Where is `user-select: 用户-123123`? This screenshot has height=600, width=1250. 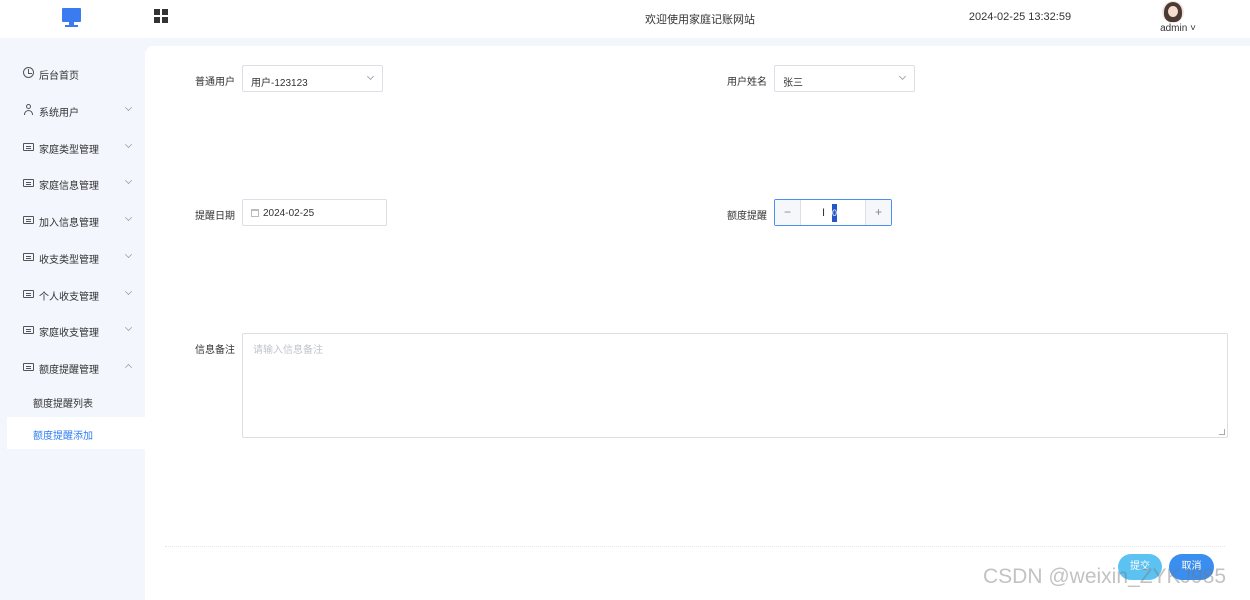 user-select: 用户-123123 is located at coordinates (312, 78).